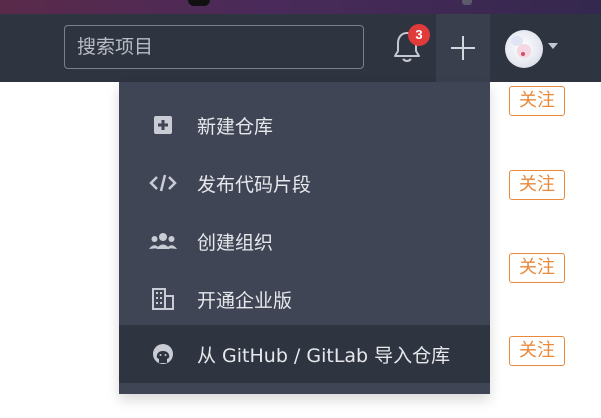  What do you see at coordinates (304, 241) in the screenshot?
I see `menu-item-create-org: 创建组织` at bounding box center [304, 241].